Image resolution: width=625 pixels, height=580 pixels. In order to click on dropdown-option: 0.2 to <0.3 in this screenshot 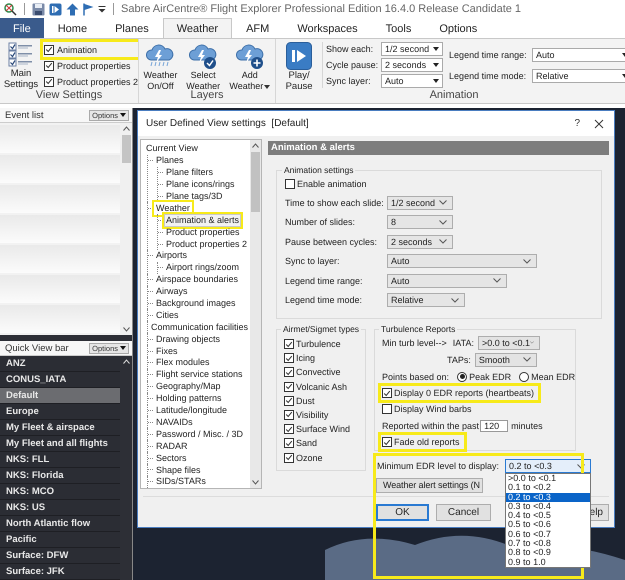, I will do `click(548, 497)`.